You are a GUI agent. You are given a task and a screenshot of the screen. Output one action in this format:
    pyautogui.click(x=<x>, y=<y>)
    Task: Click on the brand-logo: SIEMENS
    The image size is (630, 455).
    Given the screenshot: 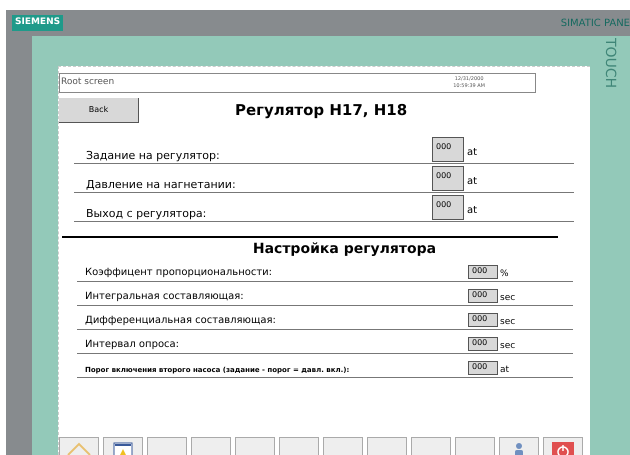 What is the action you would take?
    pyautogui.click(x=38, y=23)
    